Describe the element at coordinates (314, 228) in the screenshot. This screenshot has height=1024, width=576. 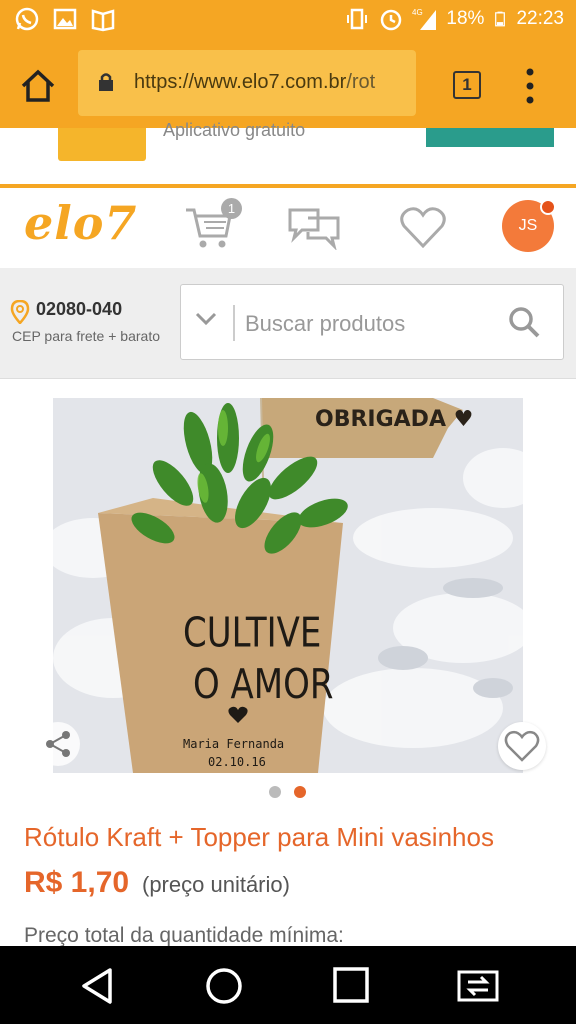
I see `chat-icon` at that location.